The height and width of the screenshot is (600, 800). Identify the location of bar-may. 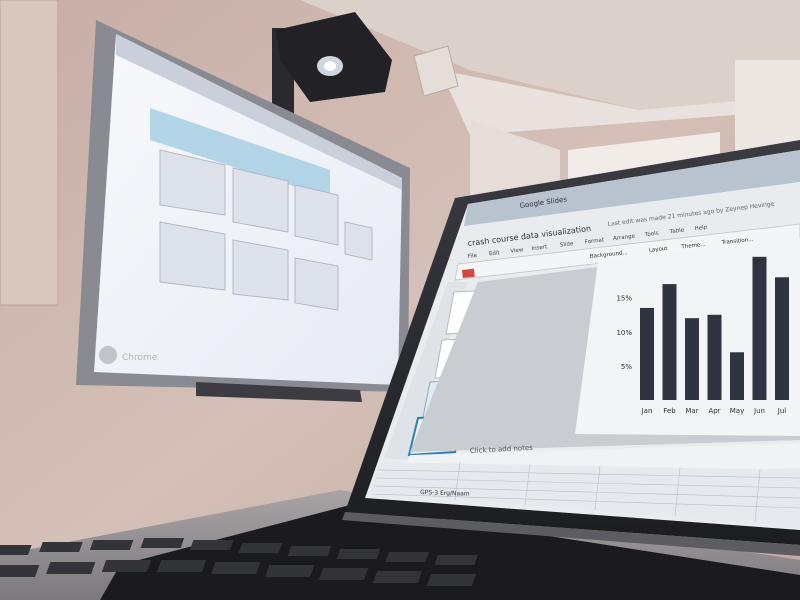
(737, 376).